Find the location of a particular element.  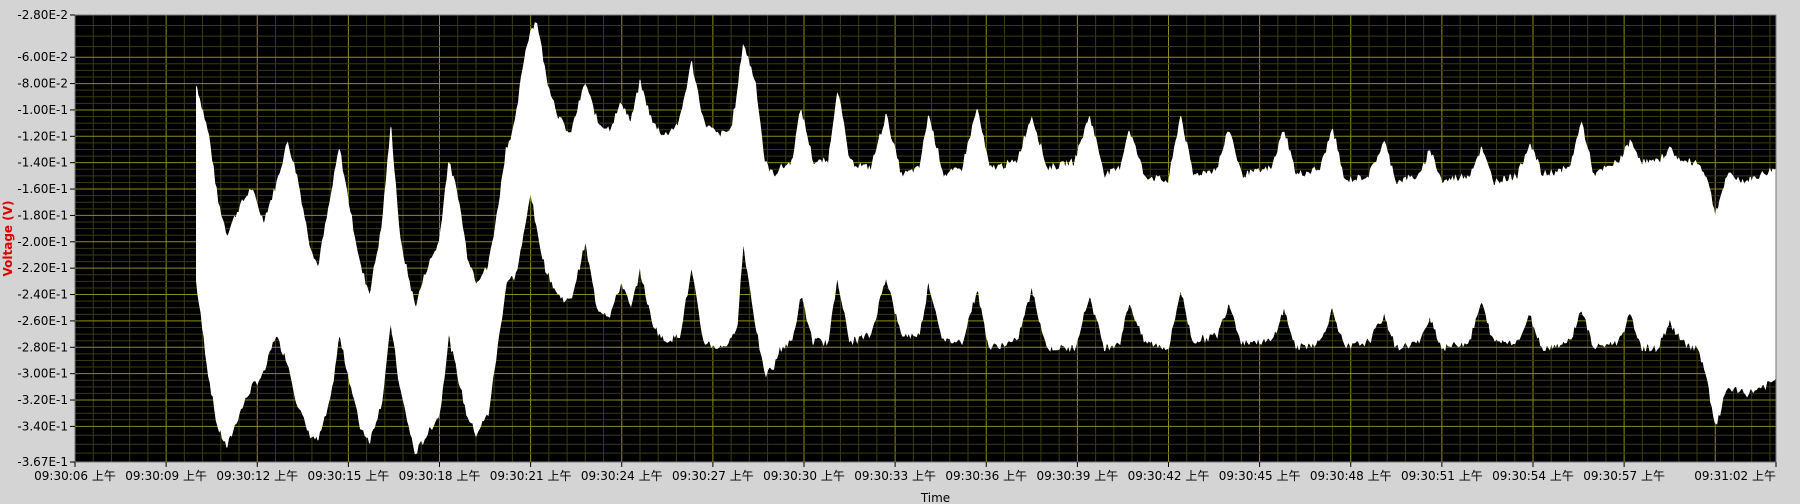

x-tick-label: 09:30:18 上午 is located at coordinates (440, 476).